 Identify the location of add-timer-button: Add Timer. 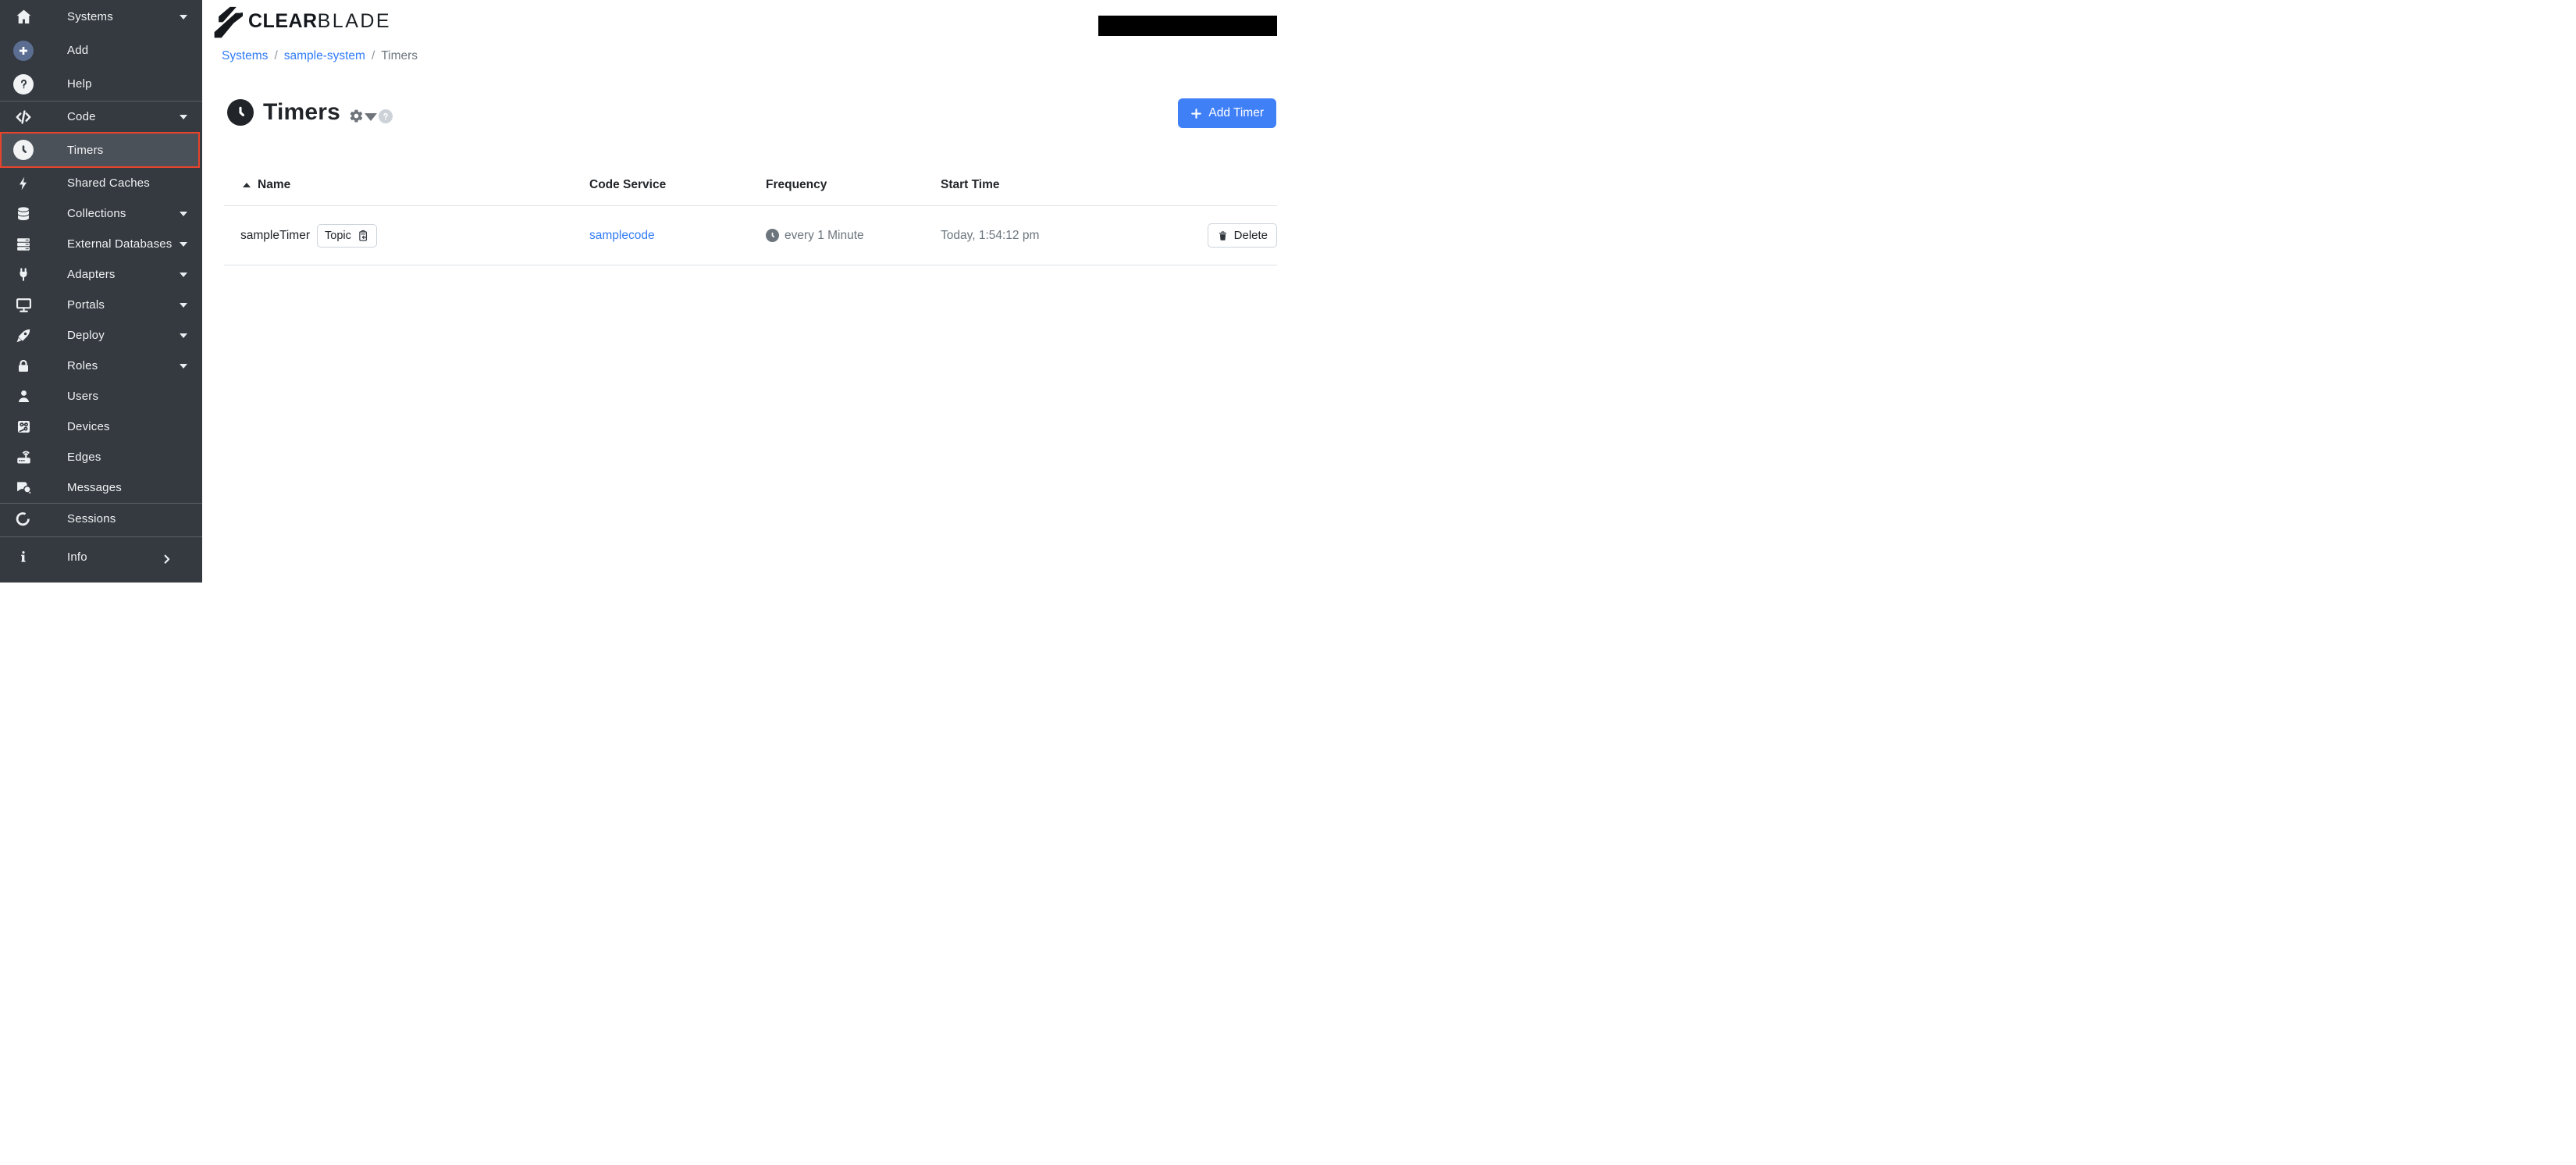
(1227, 113).